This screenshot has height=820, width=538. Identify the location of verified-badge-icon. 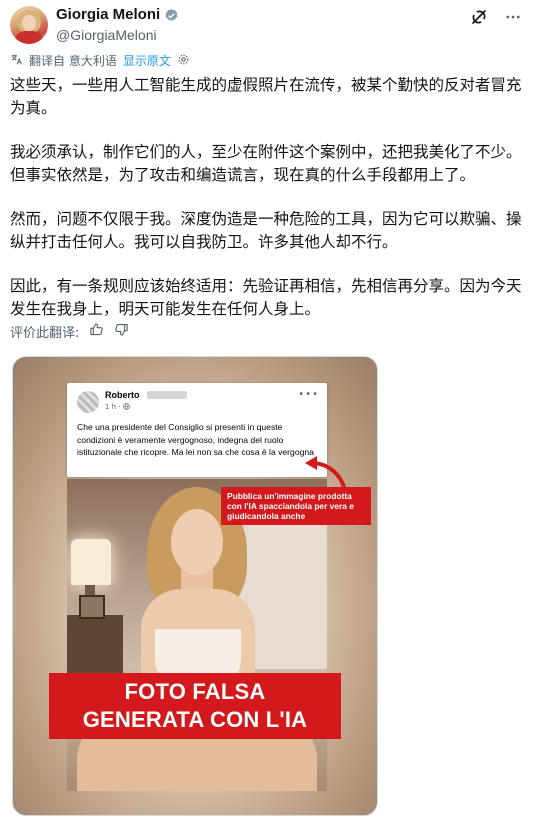
(171, 15).